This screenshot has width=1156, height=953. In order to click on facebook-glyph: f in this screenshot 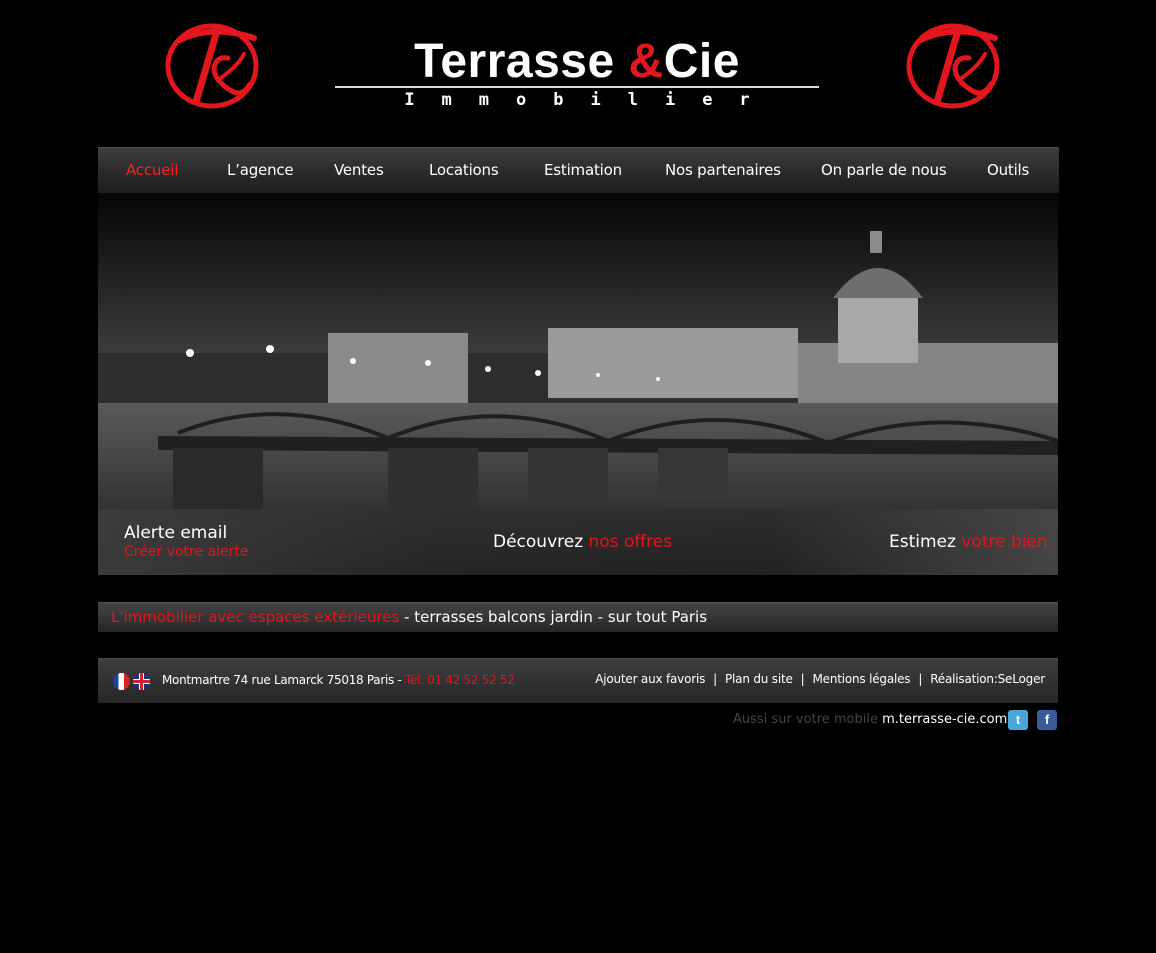, I will do `click(1047, 719)`.